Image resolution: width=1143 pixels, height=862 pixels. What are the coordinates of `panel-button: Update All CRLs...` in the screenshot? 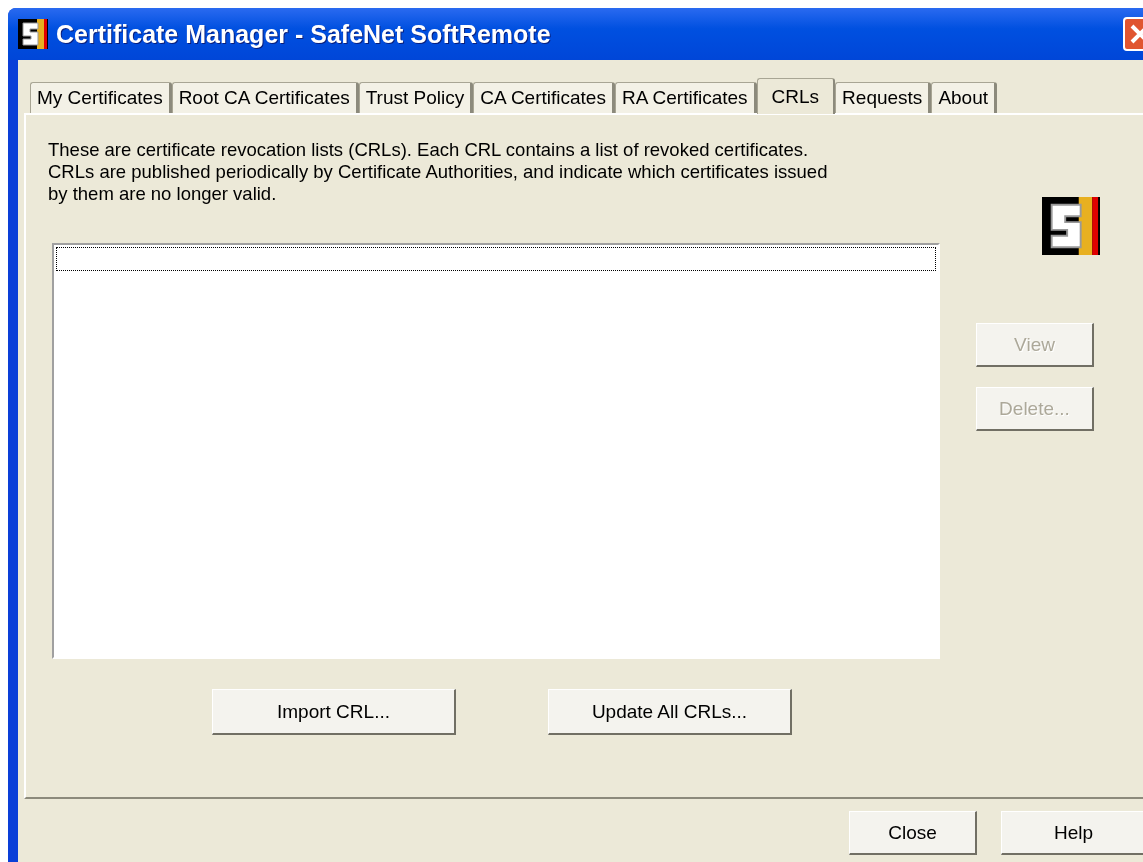 It's located at (670, 712).